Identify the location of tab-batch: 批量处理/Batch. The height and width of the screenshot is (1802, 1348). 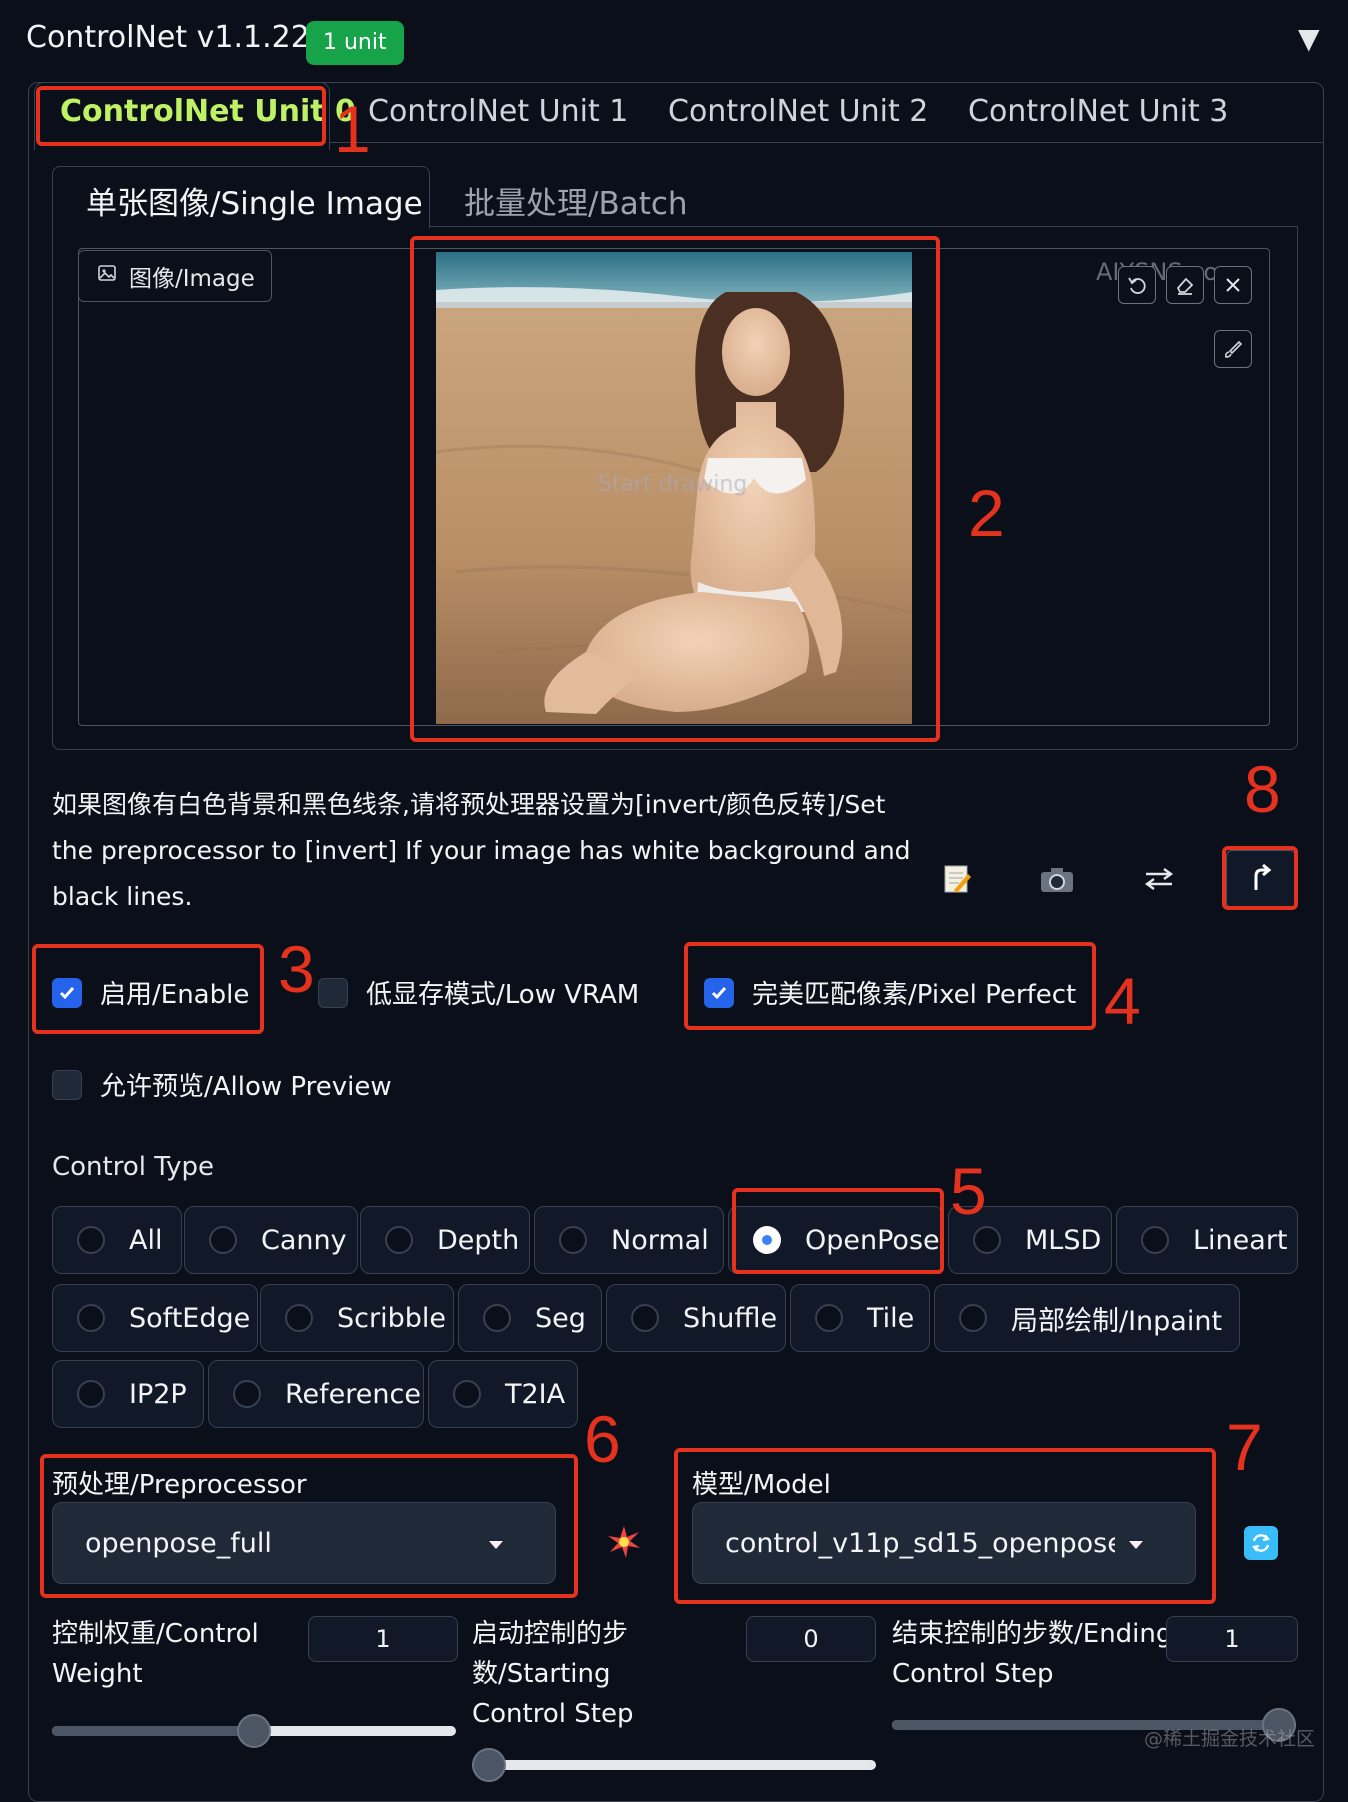
(576, 200).